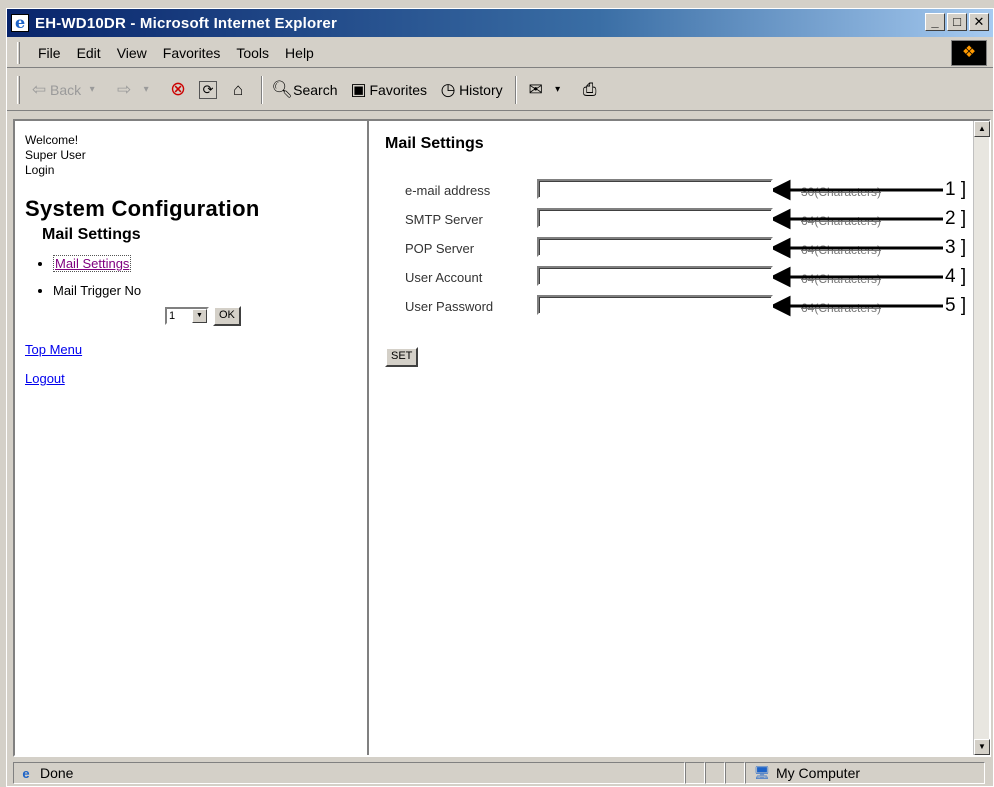  I want to click on favorites-button: ▣ Favorites, so click(387, 90).